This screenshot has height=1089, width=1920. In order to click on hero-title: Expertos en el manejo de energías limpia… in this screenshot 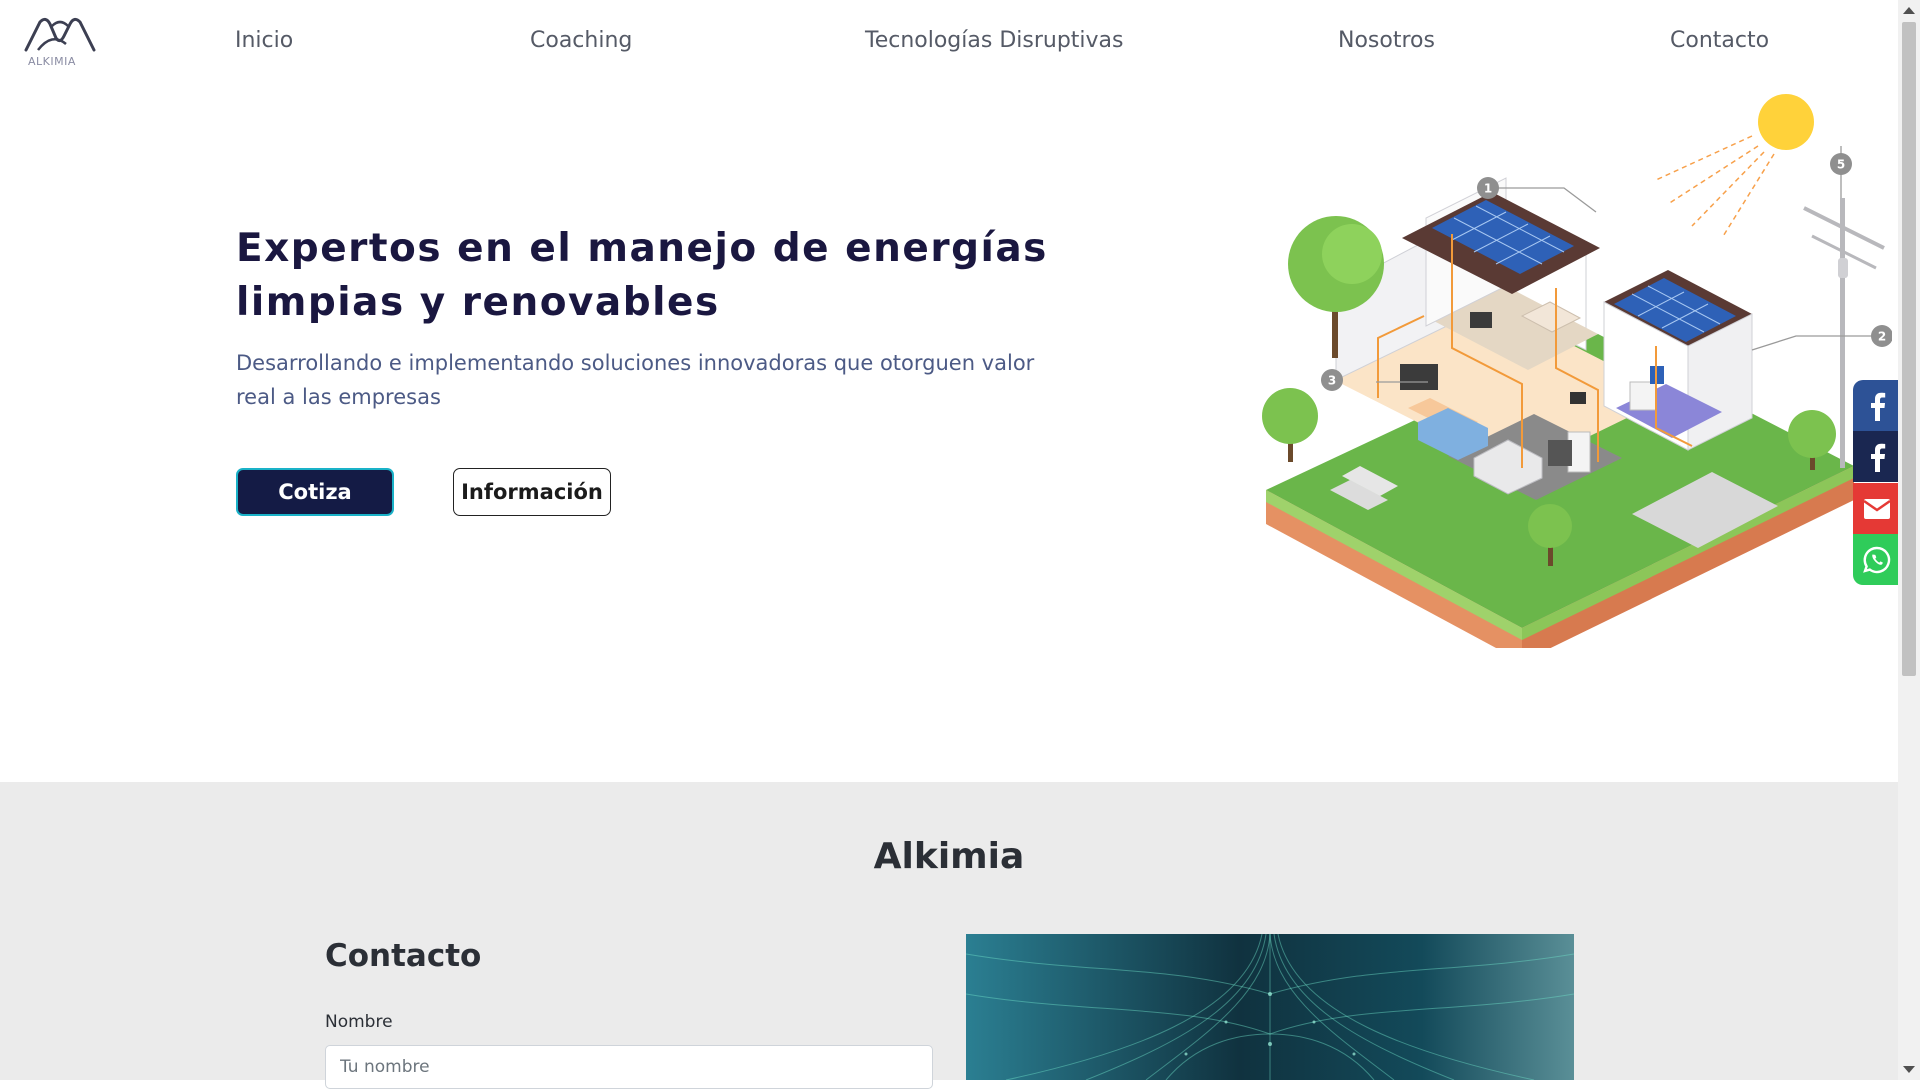, I will do `click(642, 275)`.